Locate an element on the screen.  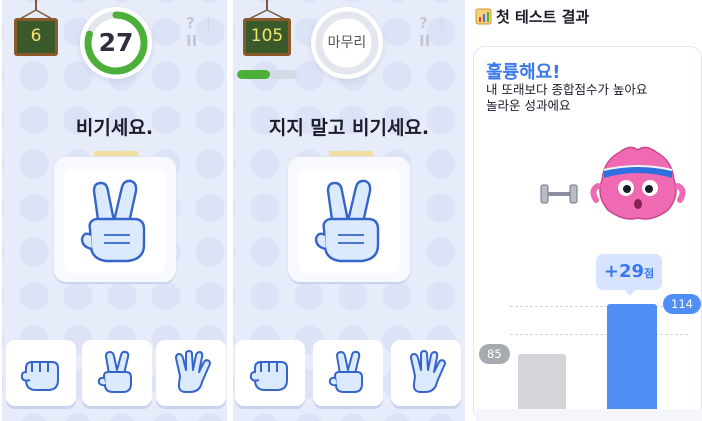
instruction-text: 지지 말고 비기세요. is located at coordinates (349, 128).